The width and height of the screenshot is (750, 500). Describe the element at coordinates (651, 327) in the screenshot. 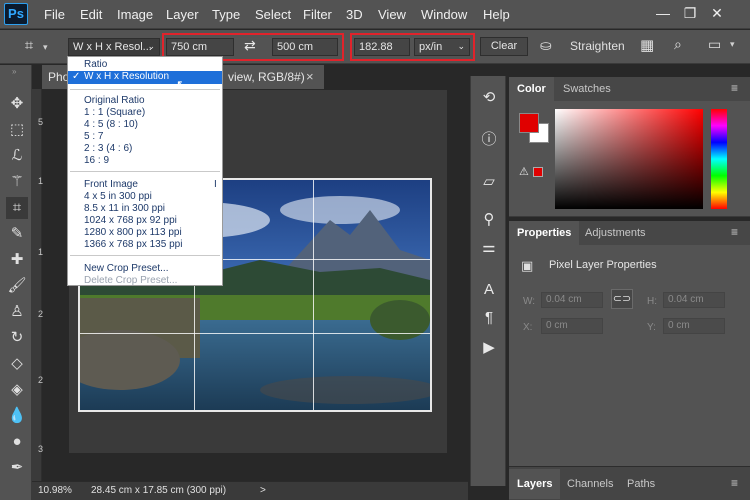

I see `y-label: Y:` at that location.